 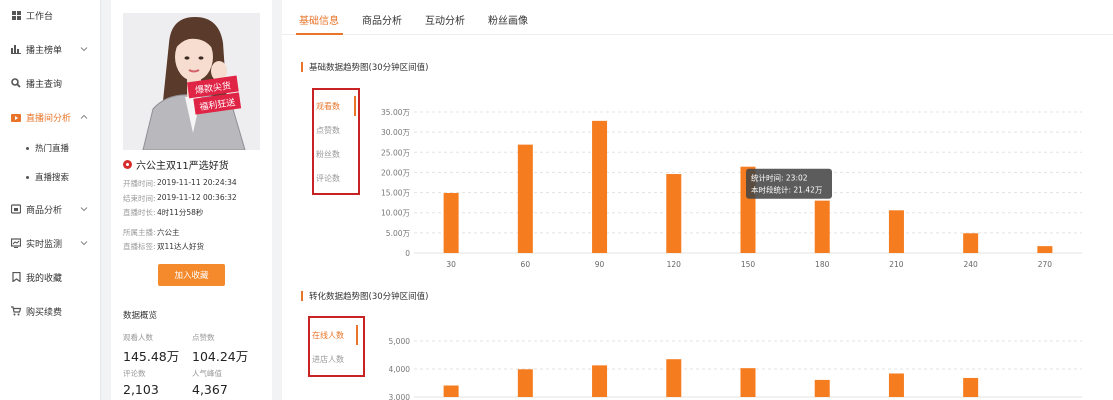 I want to click on duration-value: 4时11分58秒, so click(x=180, y=212).